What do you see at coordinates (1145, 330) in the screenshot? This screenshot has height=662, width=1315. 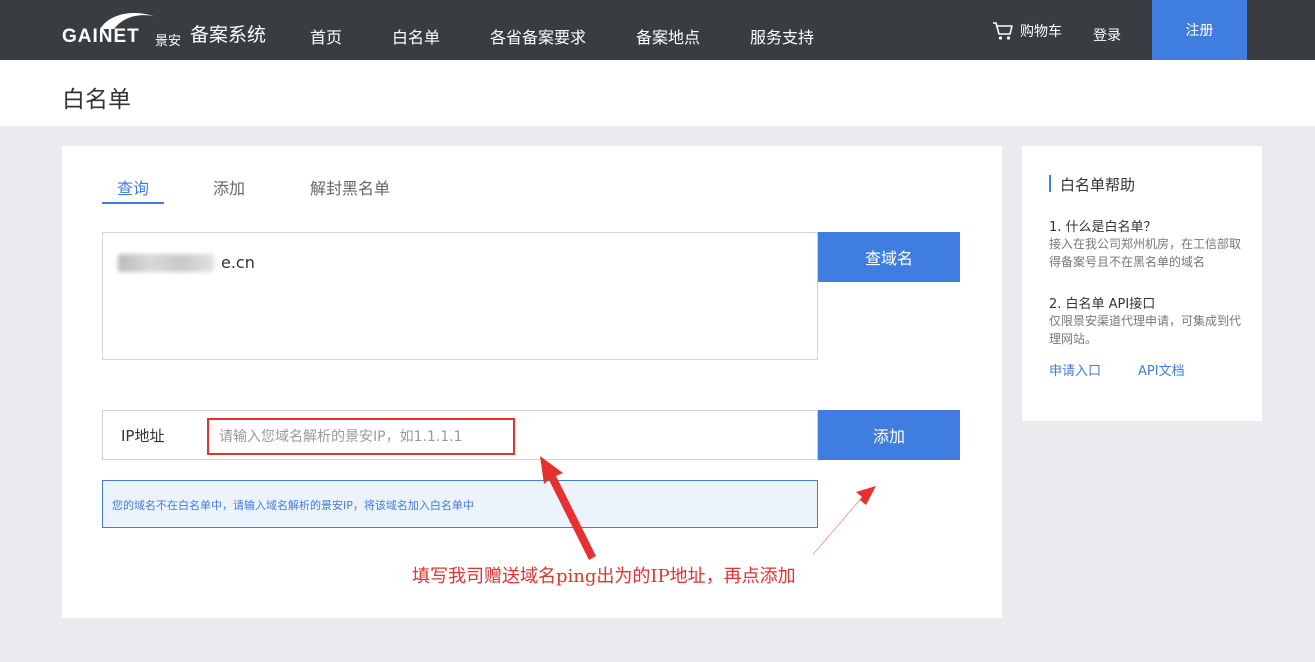 I see `help-answer-2: 仅限景安渠道代理申请，可集成到代理网站。` at bounding box center [1145, 330].